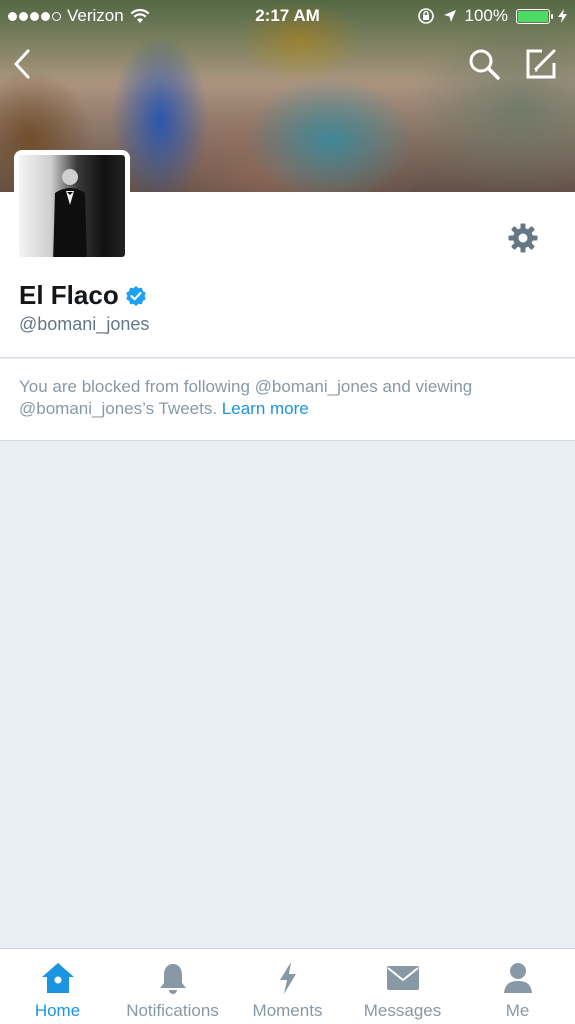  Describe the element at coordinates (172, 1010) in the screenshot. I see `tab-label: Notifications` at that location.